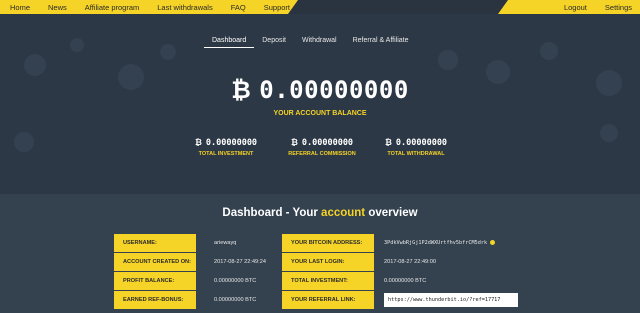  What do you see at coordinates (416, 154) in the screenshot?
I see `stat-label: TOTAL WITHDRAWAL` at bounding box center [416, 154].